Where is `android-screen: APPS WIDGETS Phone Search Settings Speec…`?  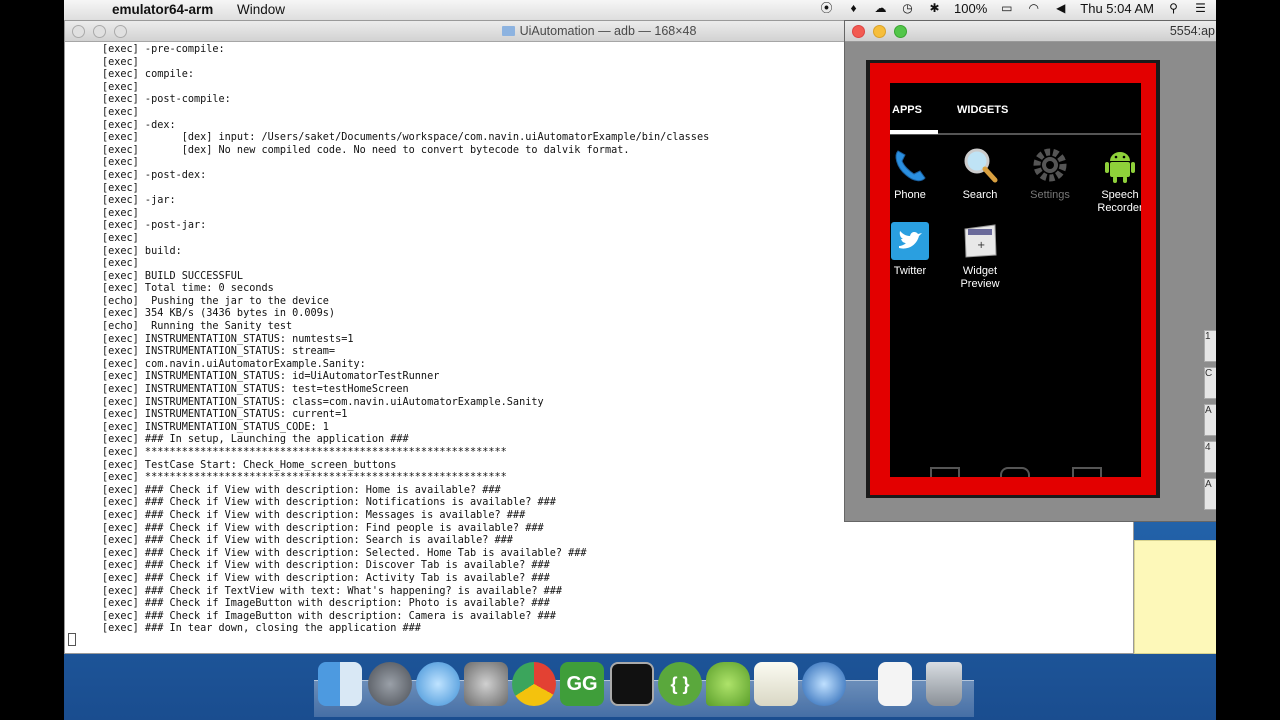 android-screen: APPS WIDGETS Phone Search Settings Speec… is located at coordinates (1015, 280).